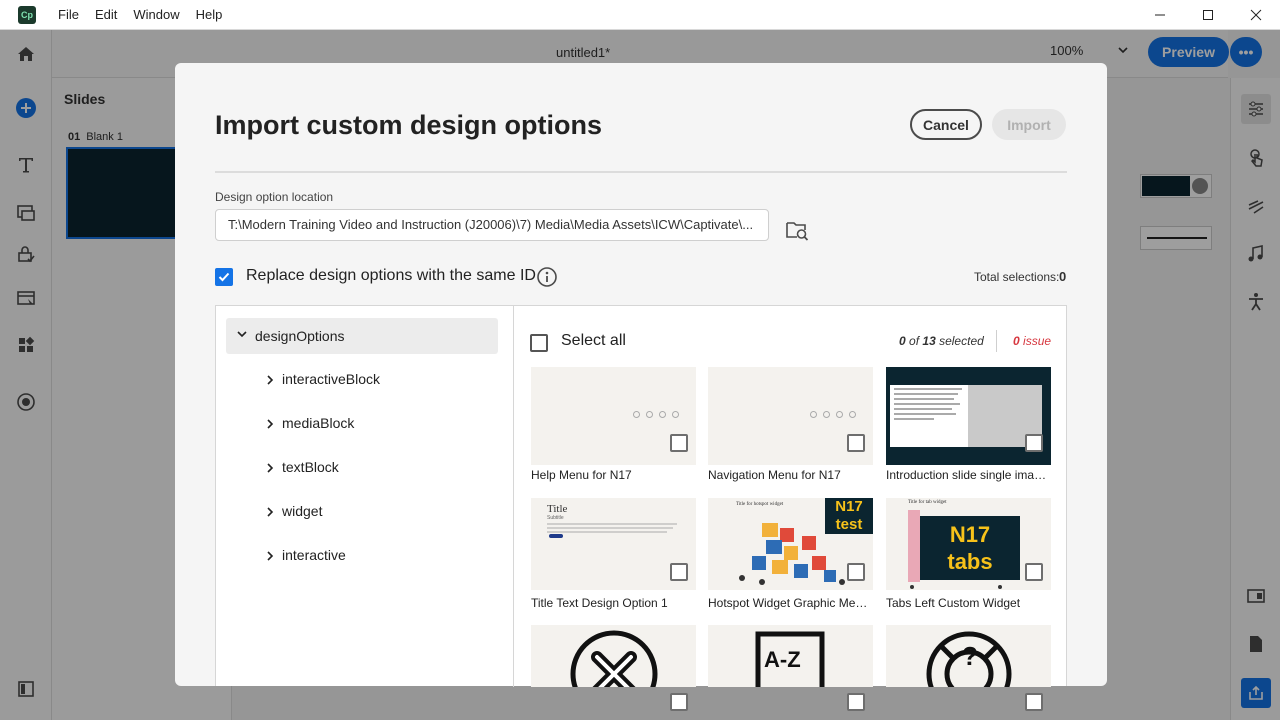 The image size is (1280, 720). Describe the element at coordinates (547, 277) in the screenshot. I see `info-icon` at that location.